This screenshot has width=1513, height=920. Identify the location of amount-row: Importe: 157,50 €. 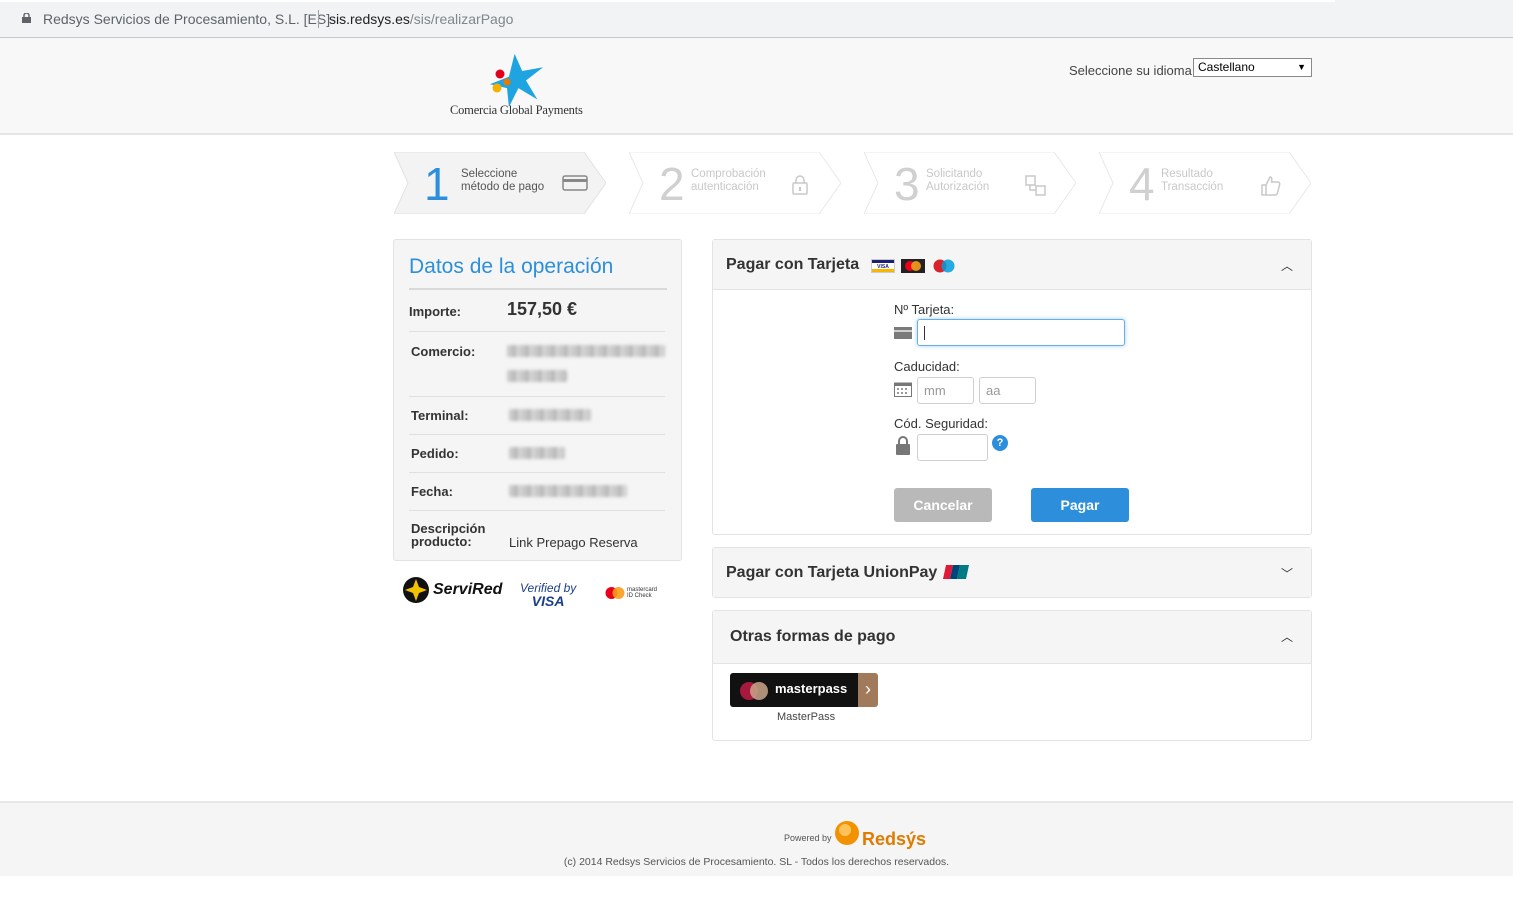
(537, 312).